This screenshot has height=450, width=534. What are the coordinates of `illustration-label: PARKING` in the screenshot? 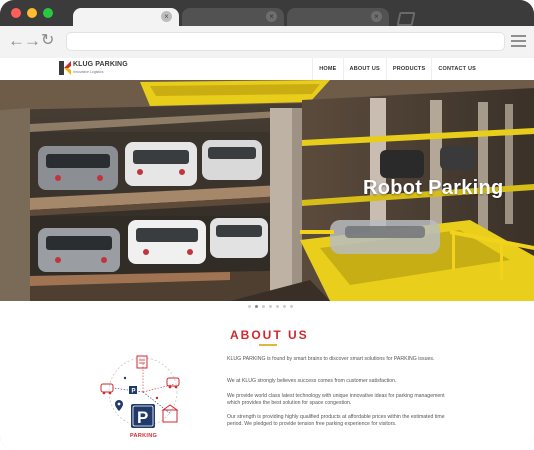 It's located at (144, 436).